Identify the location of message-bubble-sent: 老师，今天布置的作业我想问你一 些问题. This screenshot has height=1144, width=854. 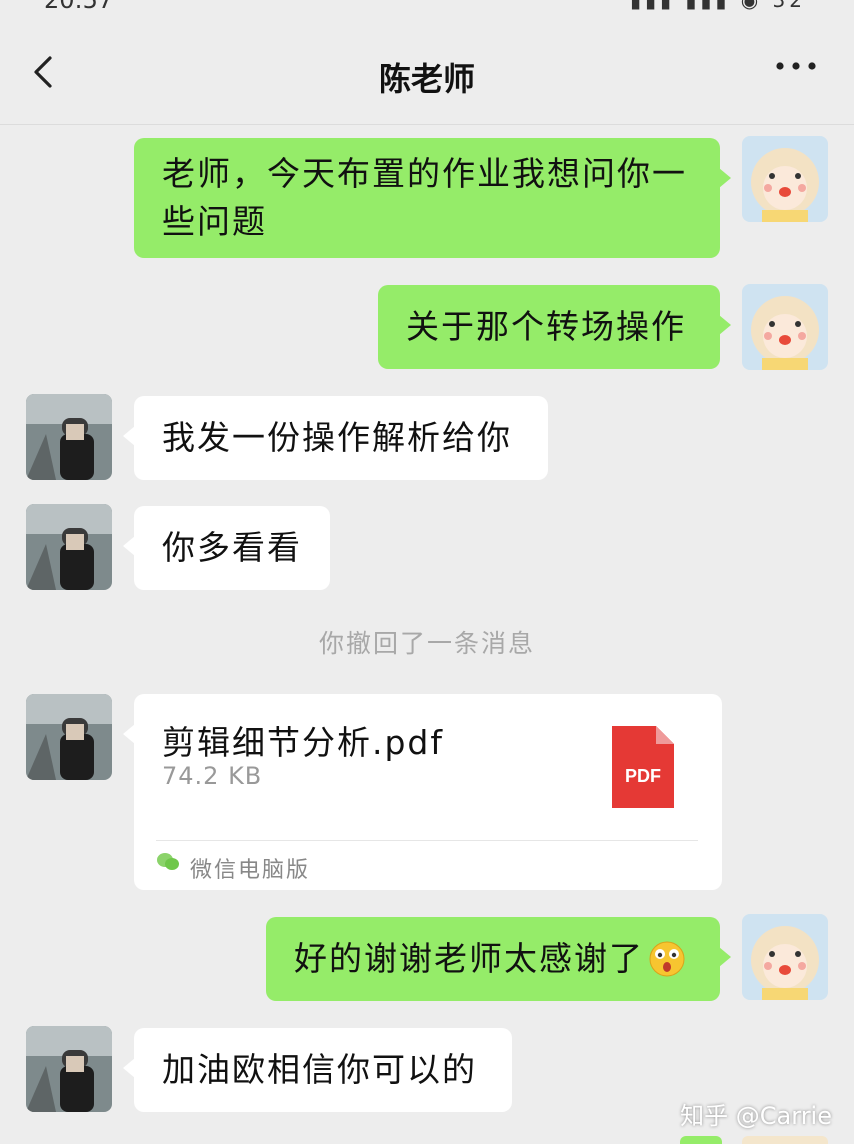
(432, 198).